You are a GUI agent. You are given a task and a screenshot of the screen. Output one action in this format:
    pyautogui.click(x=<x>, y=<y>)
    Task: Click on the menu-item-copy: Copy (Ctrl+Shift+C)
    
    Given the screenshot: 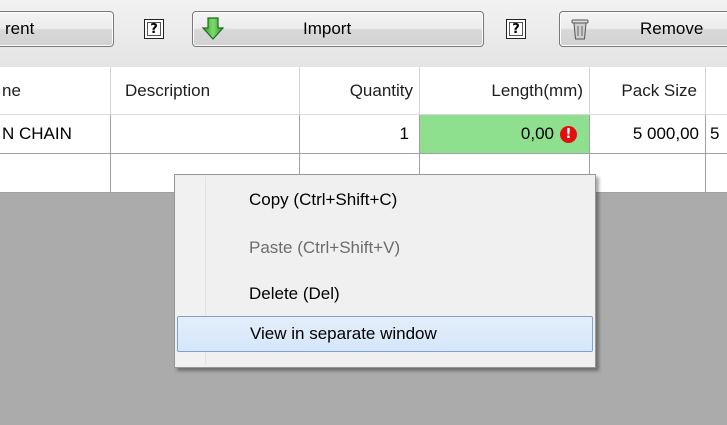 What is the action you would take?
    pyautogui.click(x=385, y=200)
    